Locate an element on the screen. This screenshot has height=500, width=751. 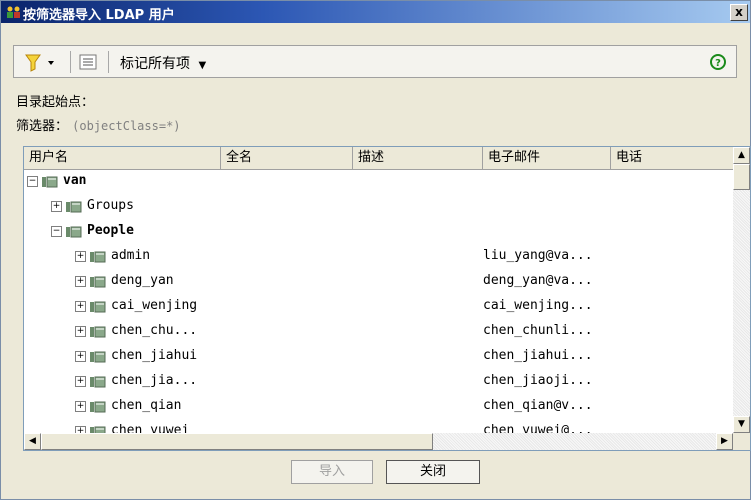
tree-row: − People is located at coordinates (378, 232).